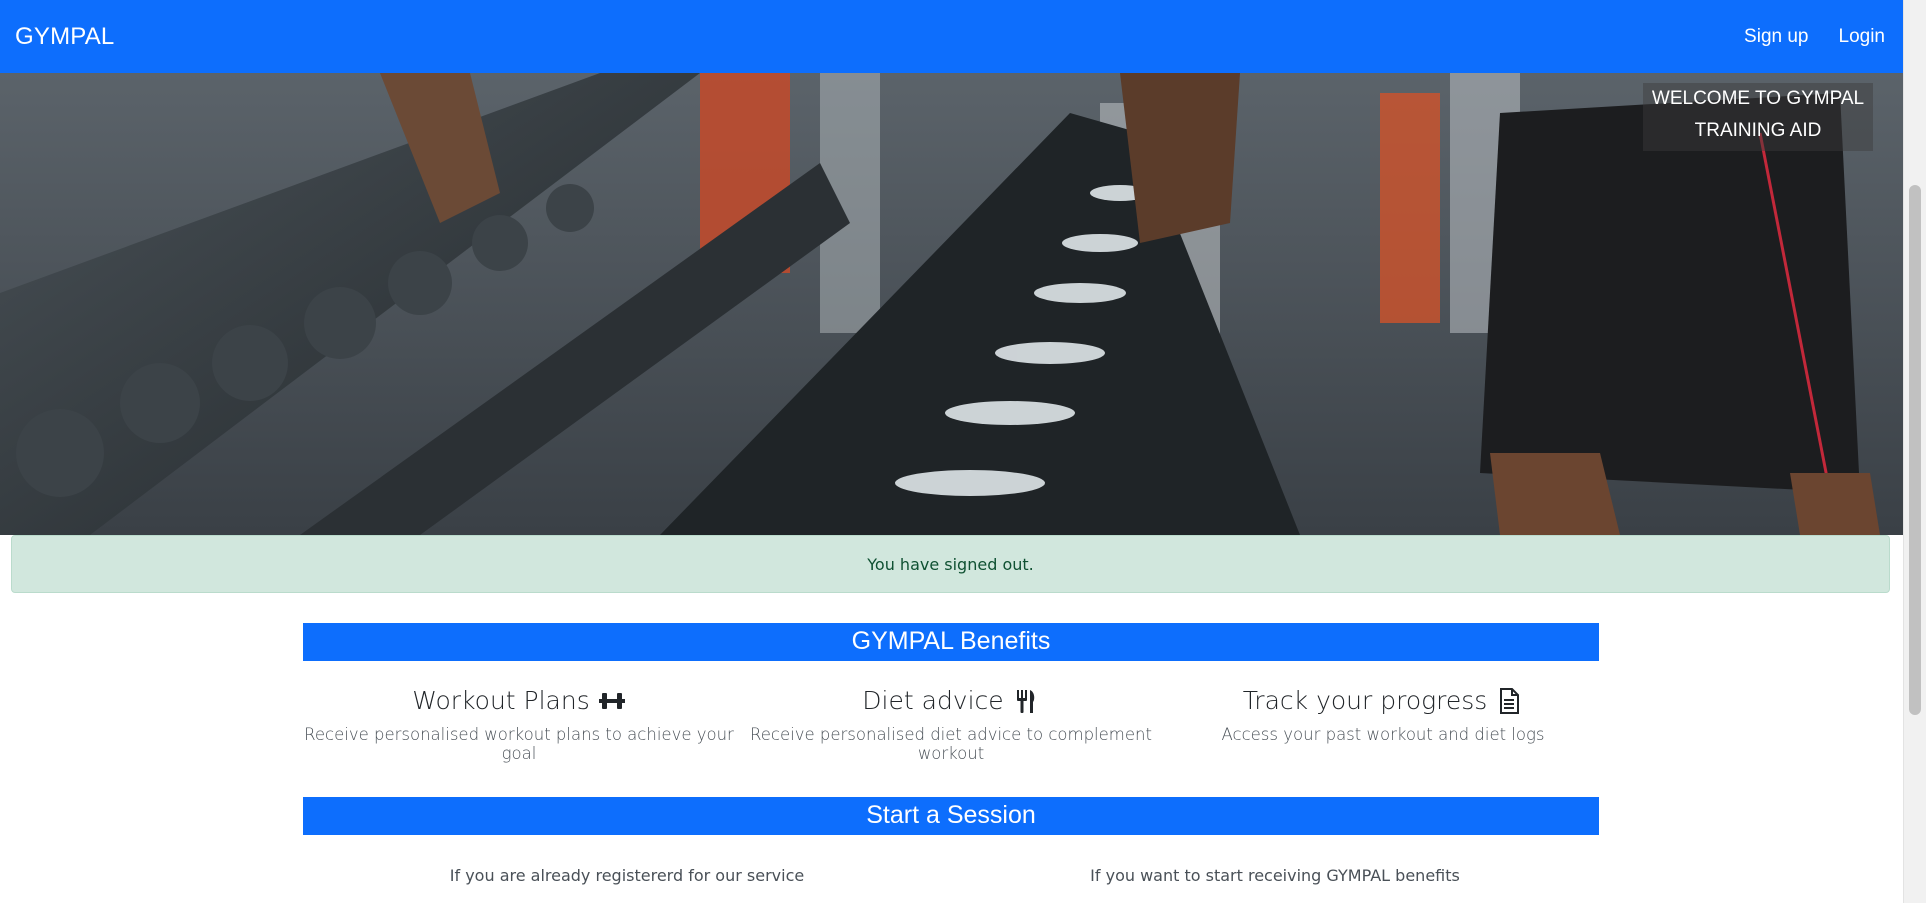 The width and height of the screenshot is (1926, 903). Describe the element at coordinates (950, 564) in the screenshot. I see `signout-alert: You have signed out.` at that location.